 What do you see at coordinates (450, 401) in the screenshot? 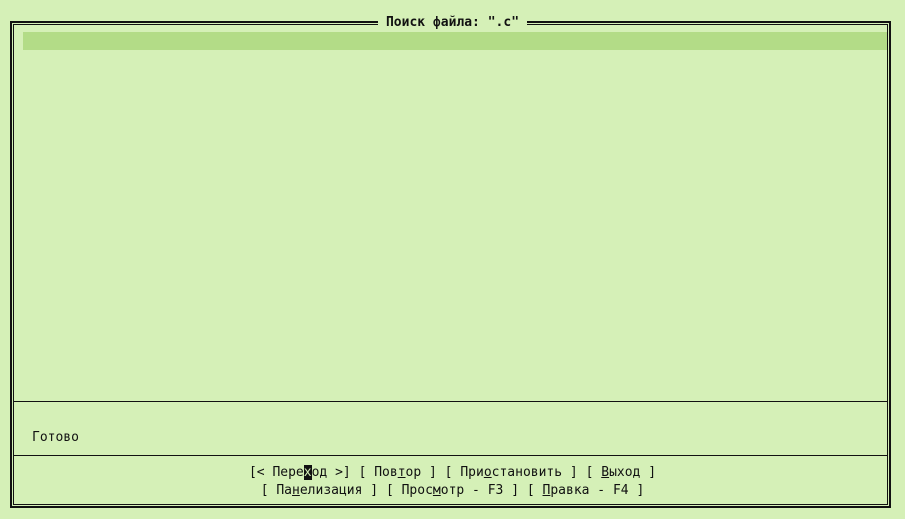
I see `separator-top` at bounding box center [450, 401].